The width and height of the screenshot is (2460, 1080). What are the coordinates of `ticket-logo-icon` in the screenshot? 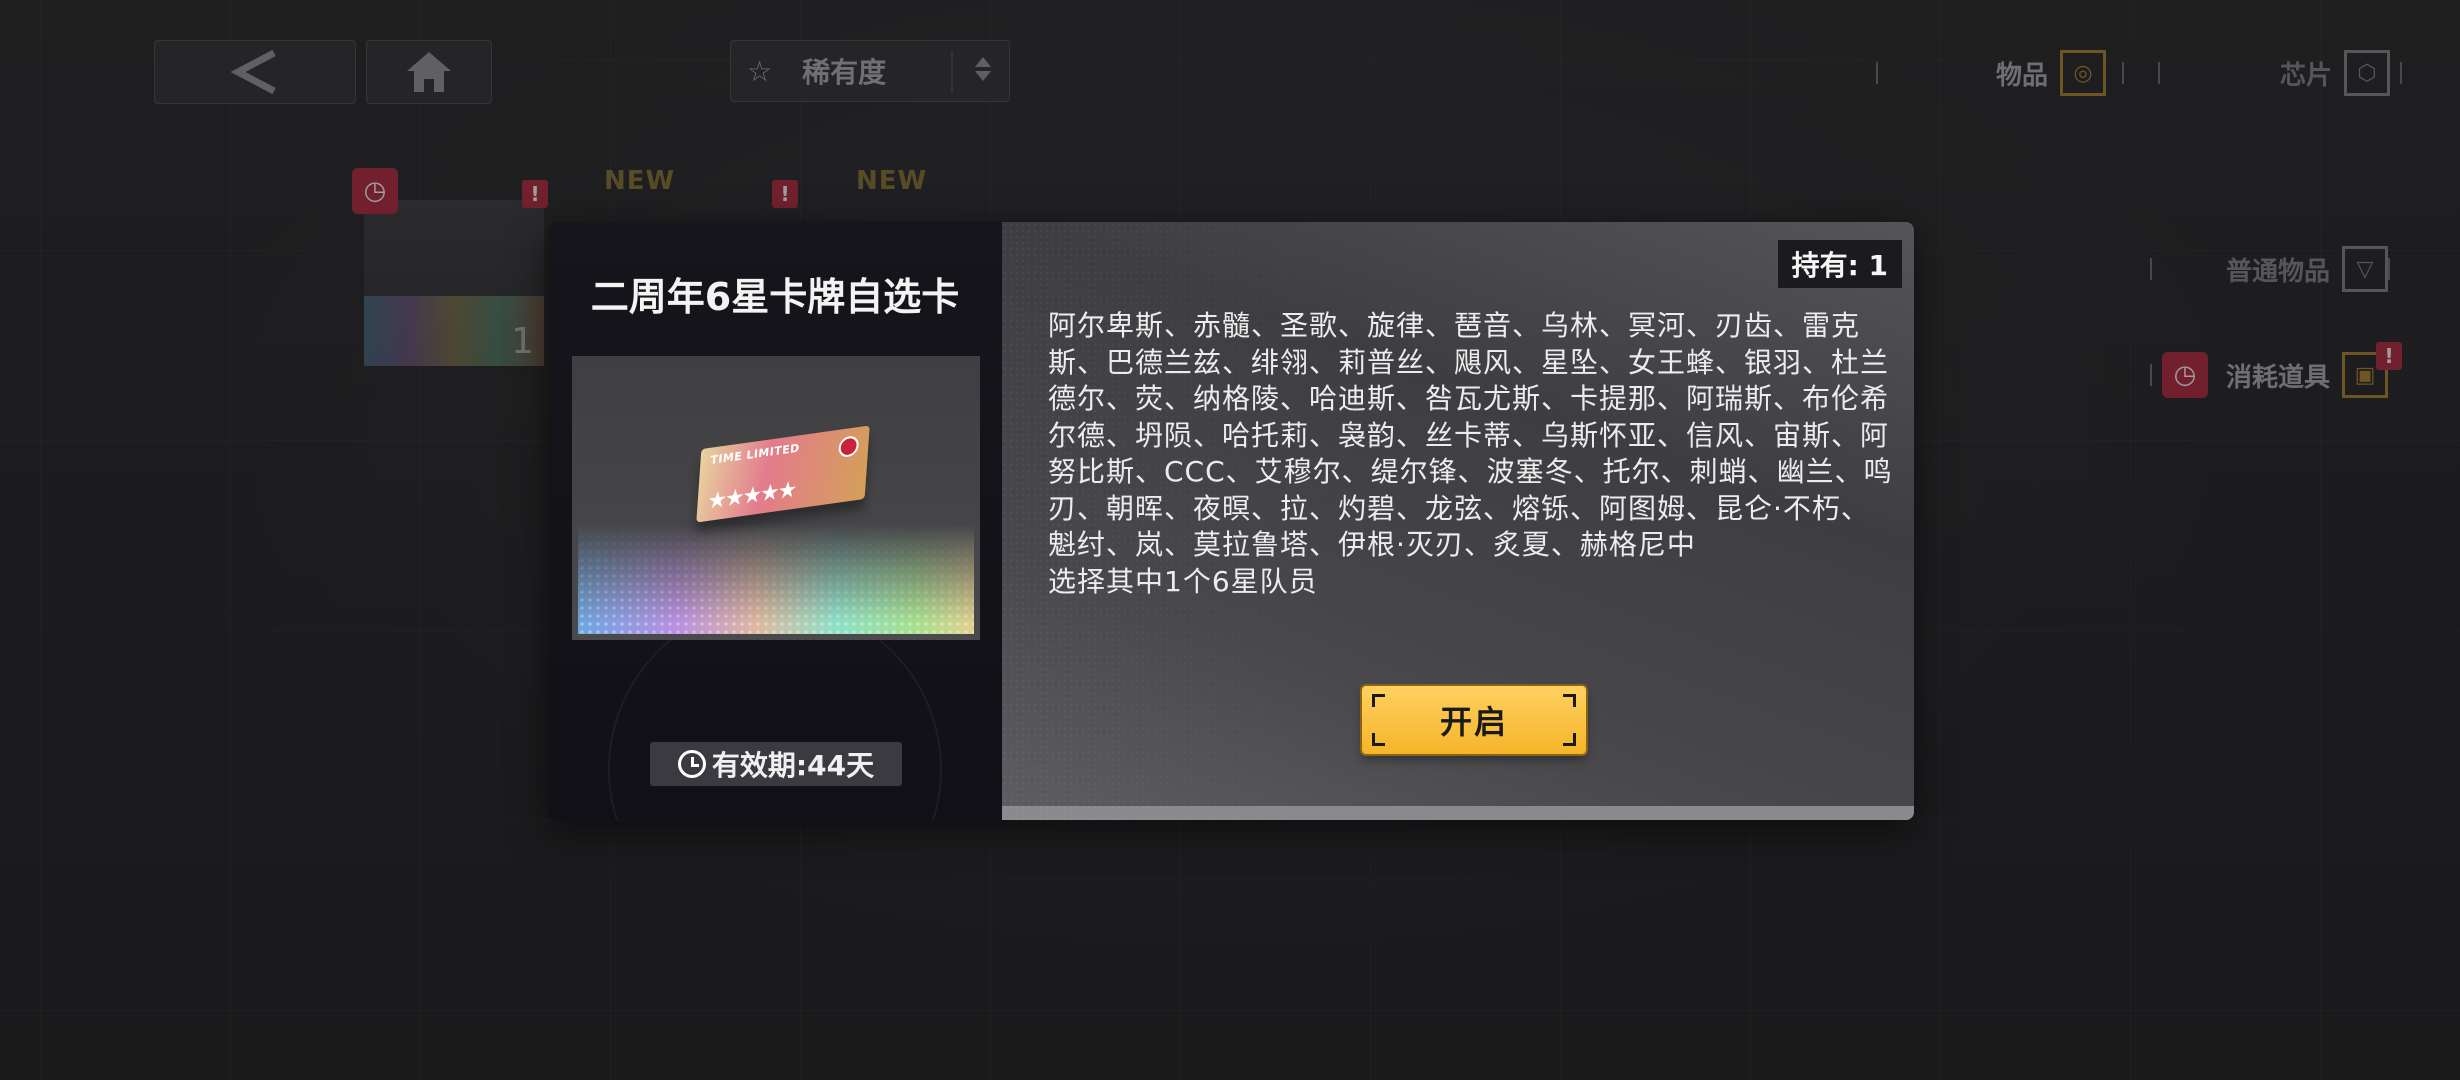 It's located at (849, 447).